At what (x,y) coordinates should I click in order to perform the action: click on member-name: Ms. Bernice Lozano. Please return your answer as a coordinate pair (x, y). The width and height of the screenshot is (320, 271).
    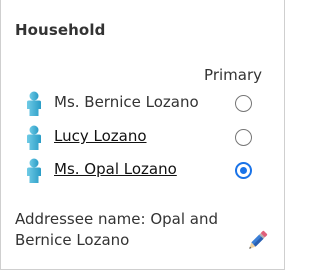
    Looking at the image, I should click on (126, 102).